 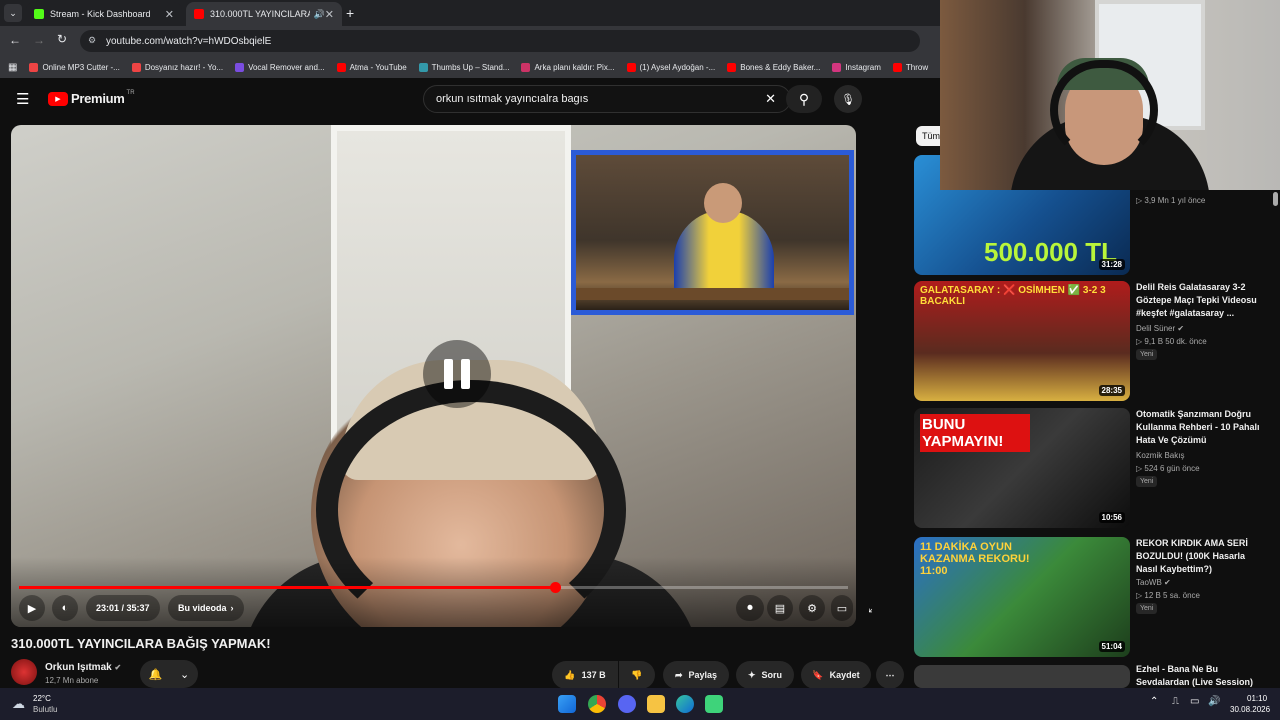 What do you see at coordinates (842, 608) in the screenshot?
I see `theater-mode-icon: ▭` at bounding box center [842, 608].